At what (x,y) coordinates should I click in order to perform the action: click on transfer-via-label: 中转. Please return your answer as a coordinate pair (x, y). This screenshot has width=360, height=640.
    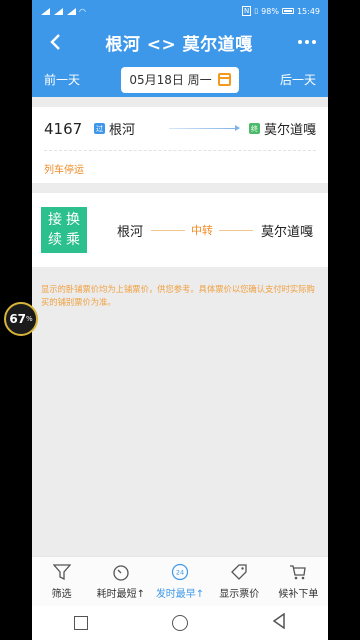
    Looking at the image, I should click on (202, 230).